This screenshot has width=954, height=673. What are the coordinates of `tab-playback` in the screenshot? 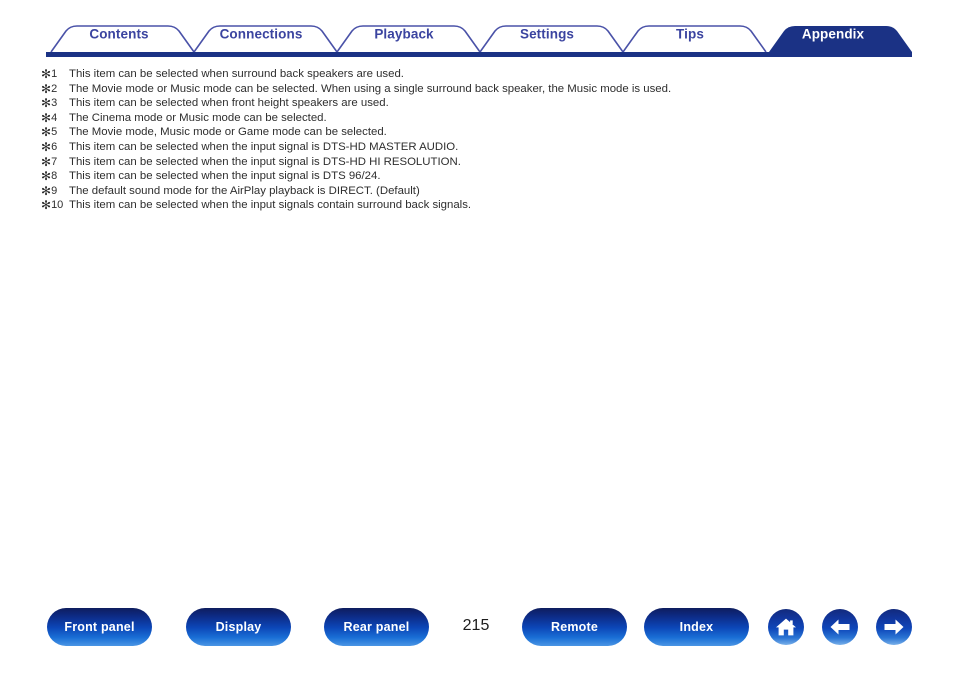 It's located at (408, 37).